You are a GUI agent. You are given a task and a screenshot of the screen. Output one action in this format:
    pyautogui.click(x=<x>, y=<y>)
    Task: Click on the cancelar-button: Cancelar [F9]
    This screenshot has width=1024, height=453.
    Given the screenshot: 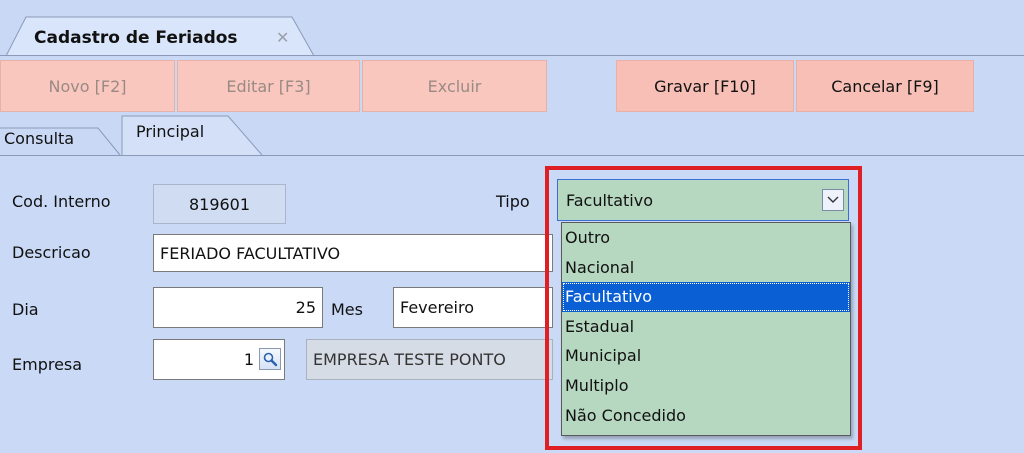 What is the action you would take?
    pyautogui.click(x=885, y=86)
    